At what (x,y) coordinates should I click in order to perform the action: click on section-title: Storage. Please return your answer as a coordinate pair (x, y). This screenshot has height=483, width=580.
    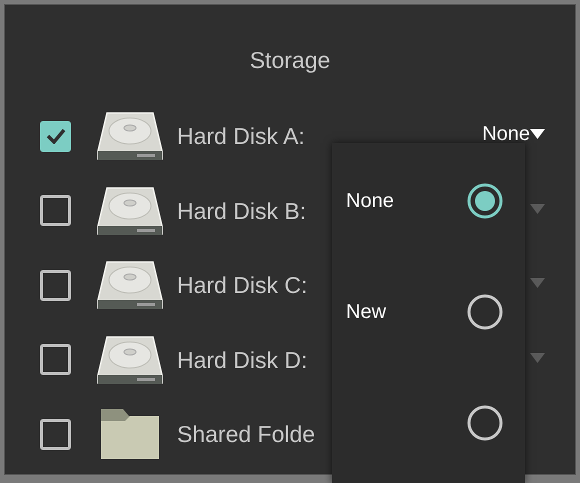
    Looking at the image, I should click on (290, 60).